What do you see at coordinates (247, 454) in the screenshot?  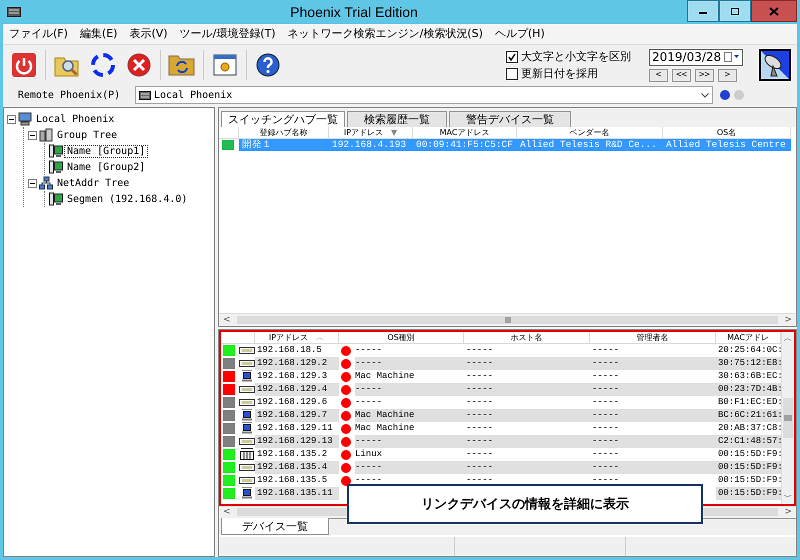 I see `linux-computer-icon` at bounding box center [247, 454].